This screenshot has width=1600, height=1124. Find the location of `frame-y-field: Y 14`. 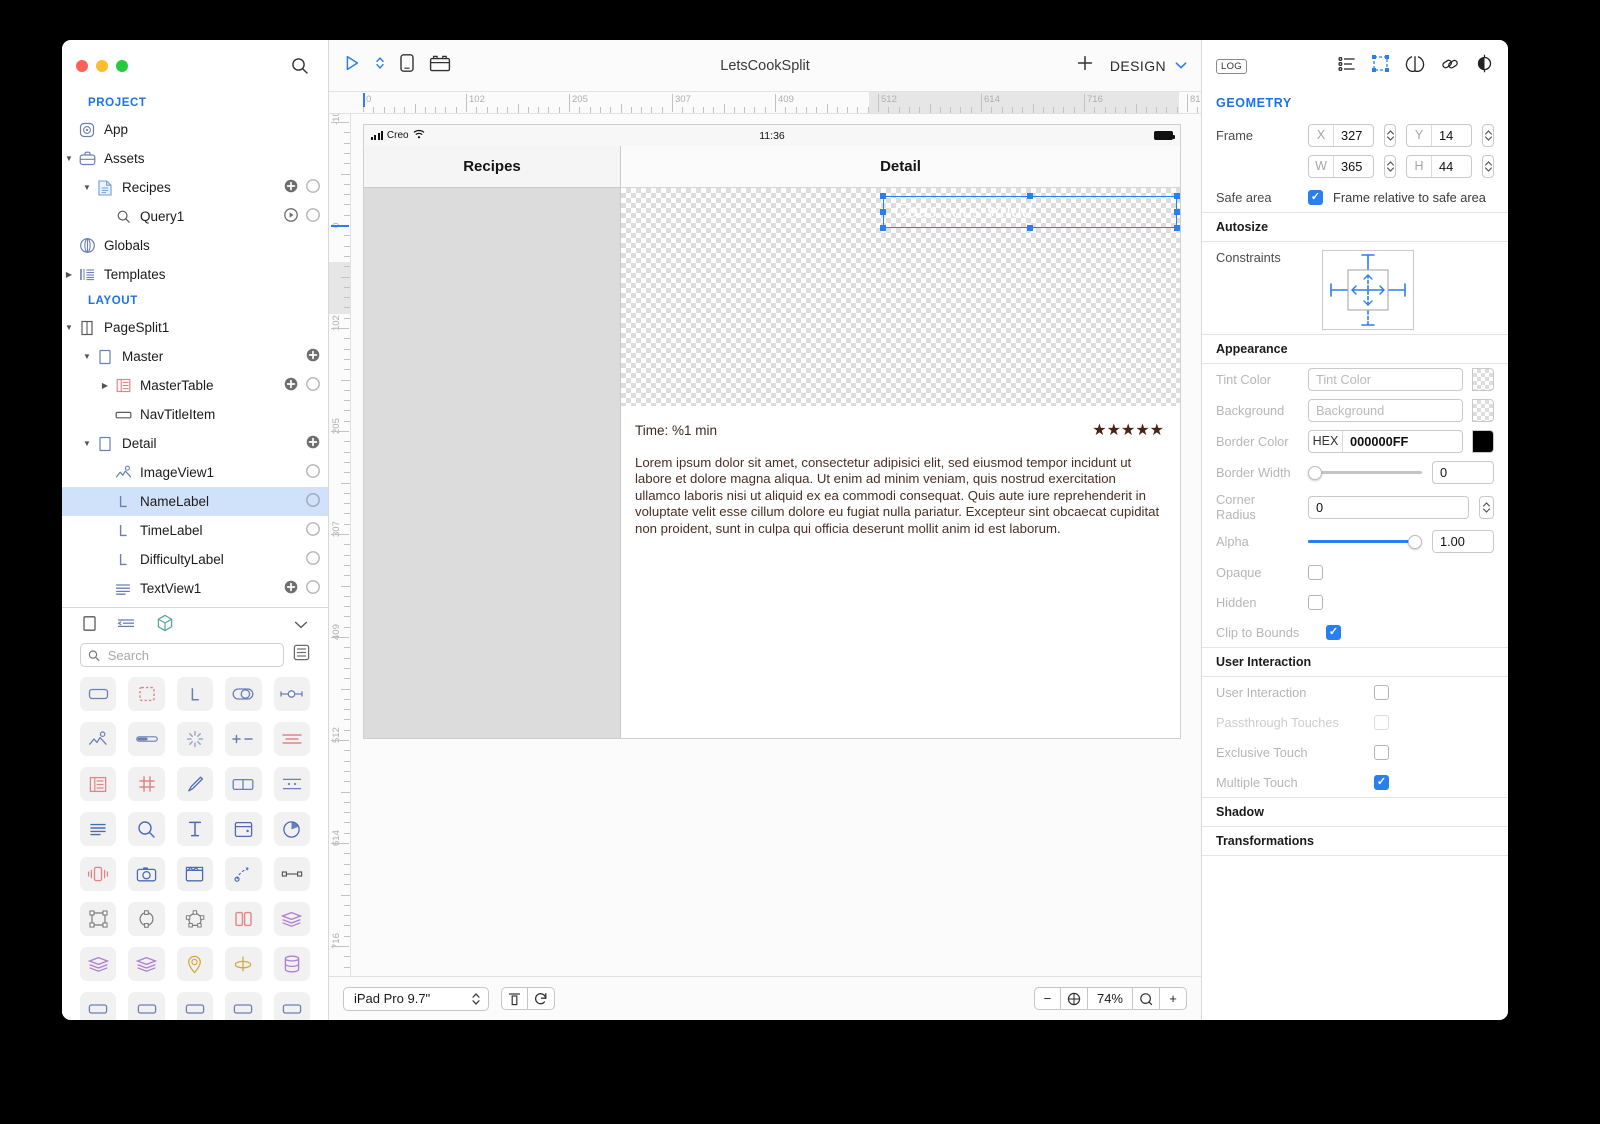

frame-y-field: Y 14 is located at coordinates (1439, 135).